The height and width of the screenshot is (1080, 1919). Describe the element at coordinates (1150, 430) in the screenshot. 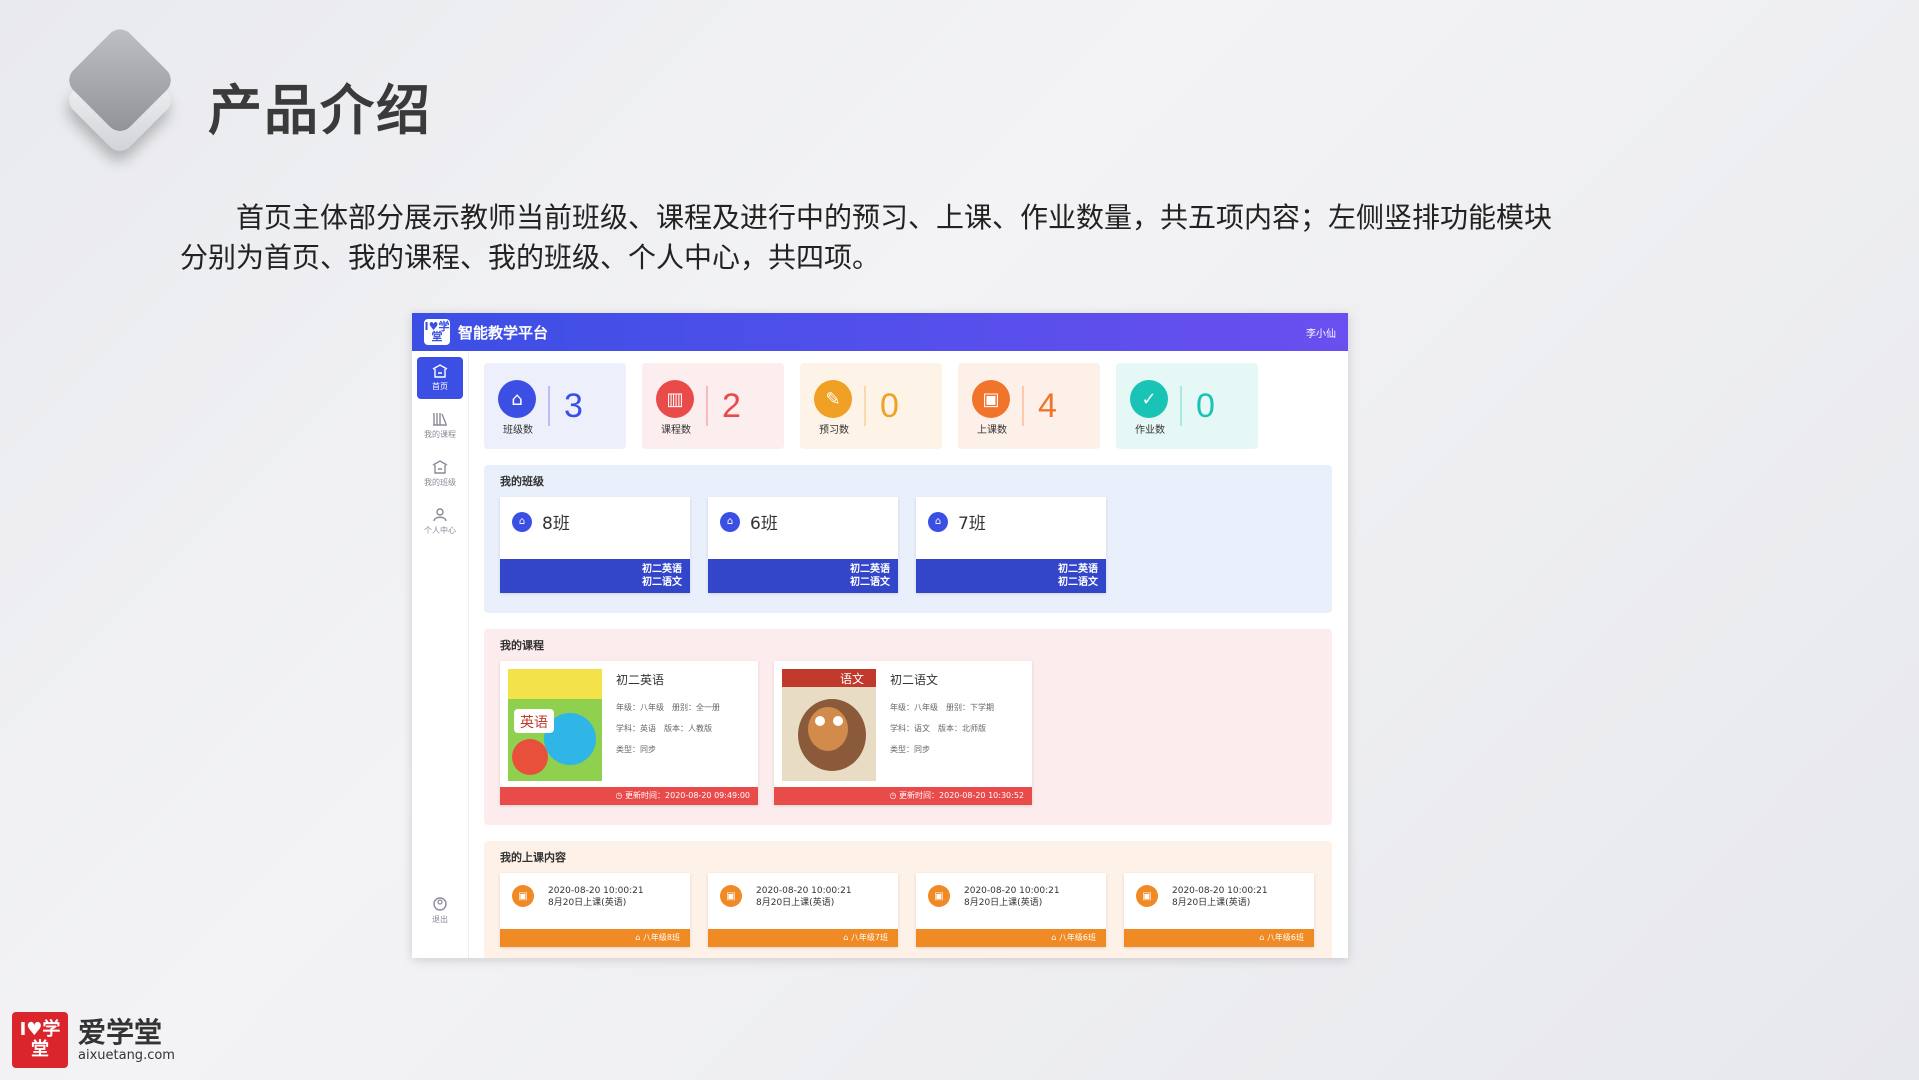

I see `stat-label: 作业数` at that location.